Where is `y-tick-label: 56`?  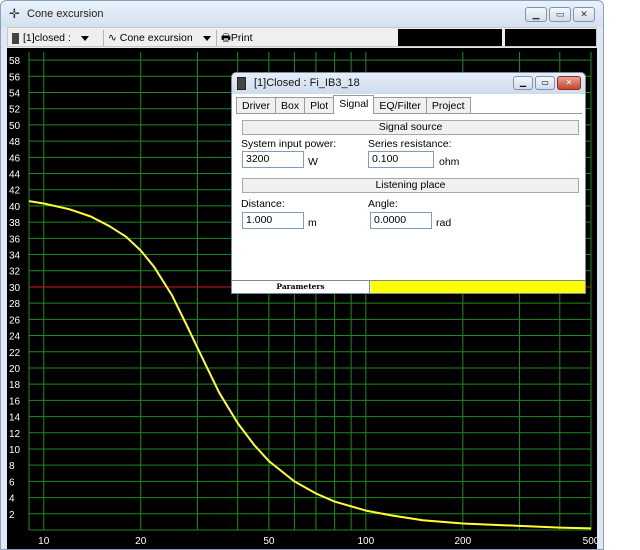
y-tick-label: 56 is located at coordinates (15, 77).